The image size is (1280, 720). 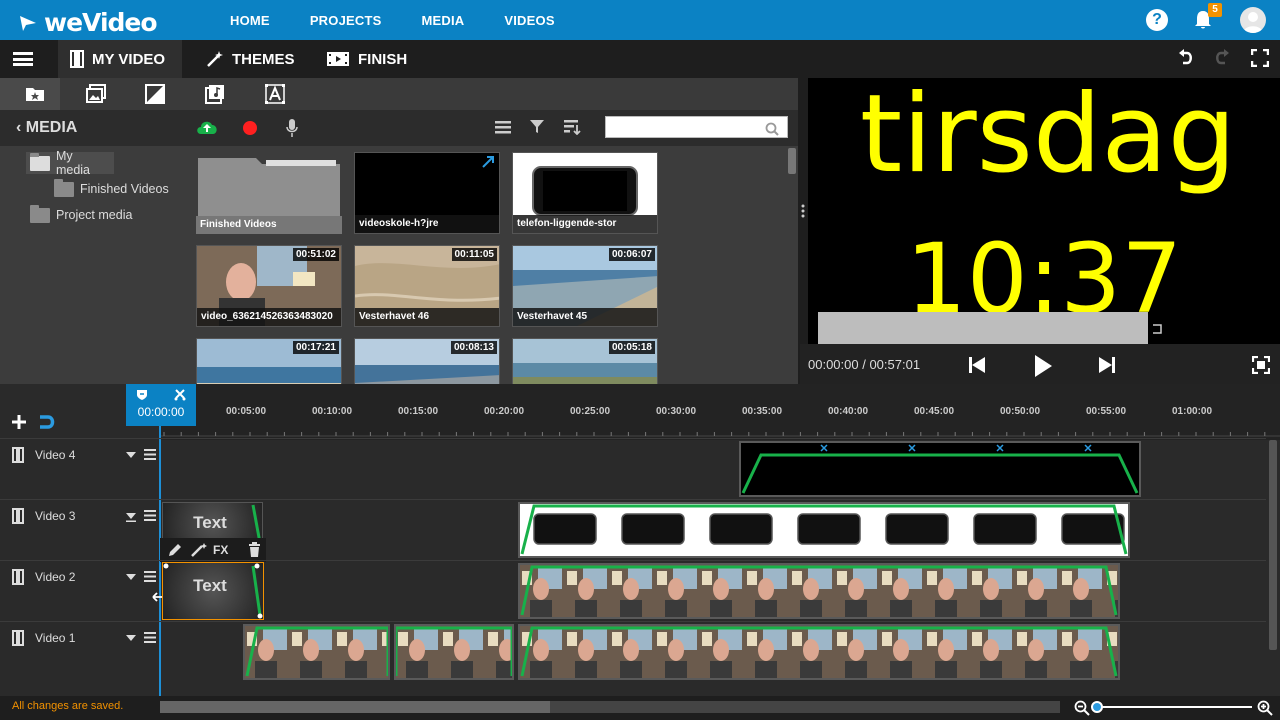 I want to click on playhead-handle: 00:00:00, so click(x=161, y=405).